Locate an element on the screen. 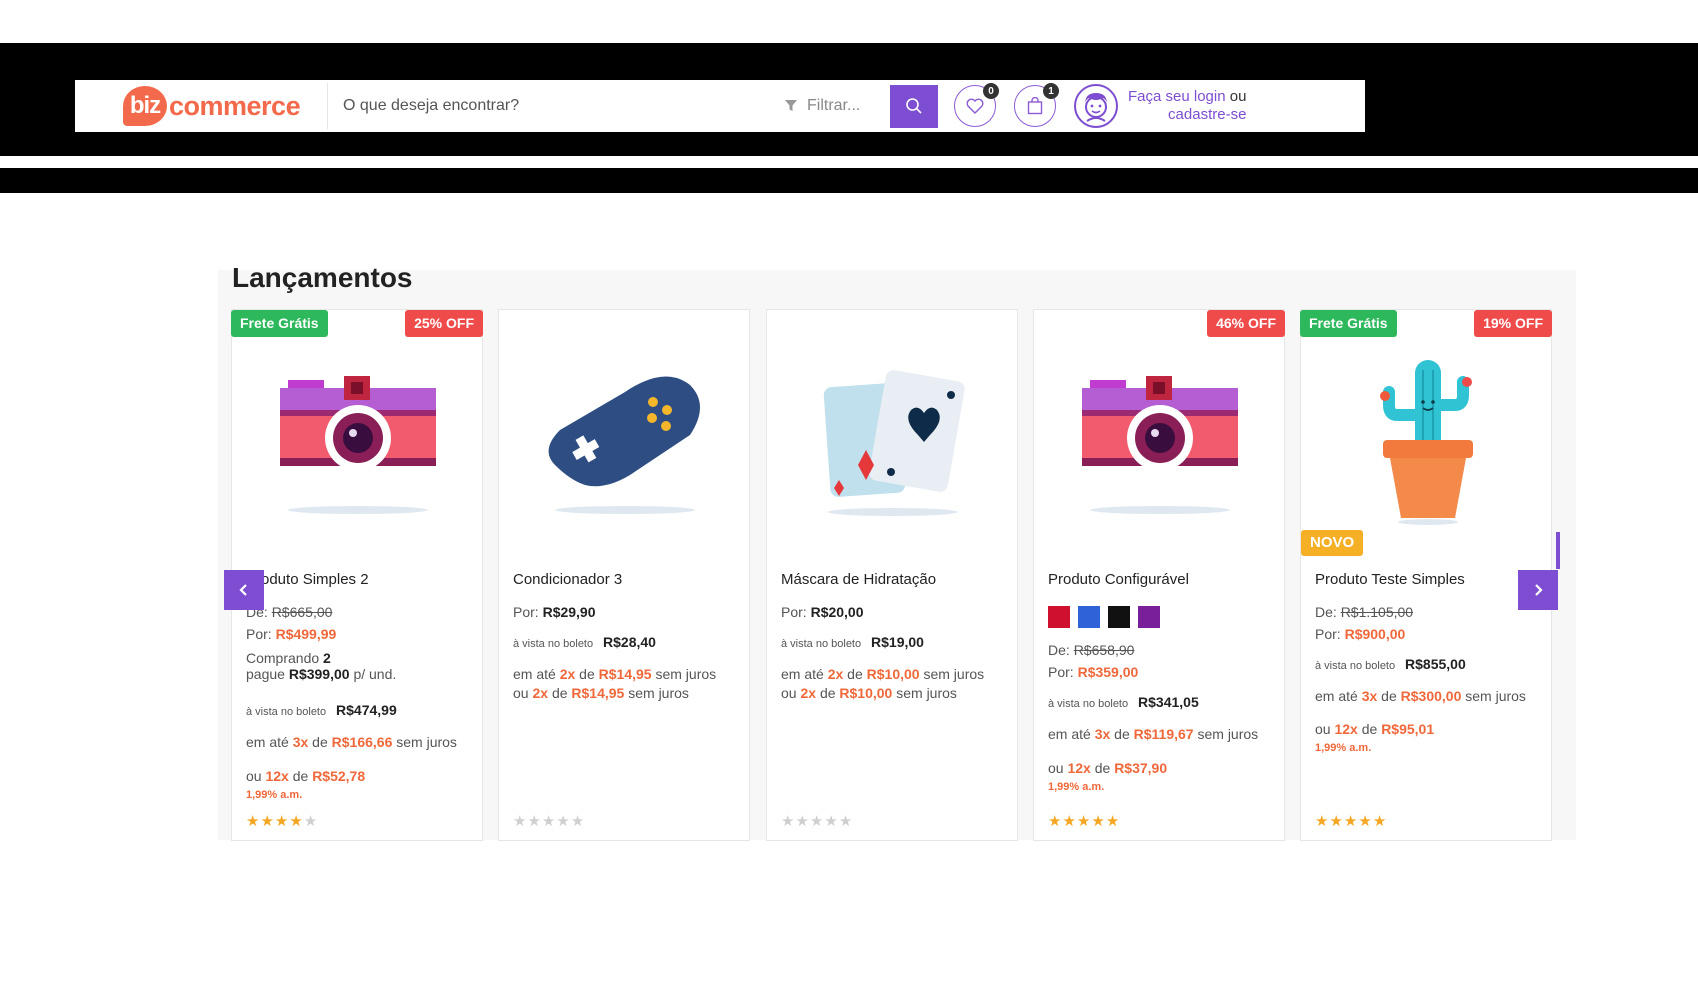 This screenshot has width=1698, height=1008. logo-badge: biz is located at coordinates (145, 106).